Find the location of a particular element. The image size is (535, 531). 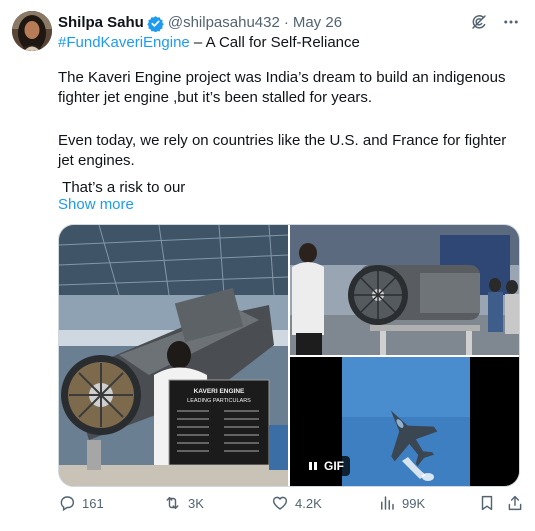

author-name: Shilpa Sahu is located at coordinates (101, 23).